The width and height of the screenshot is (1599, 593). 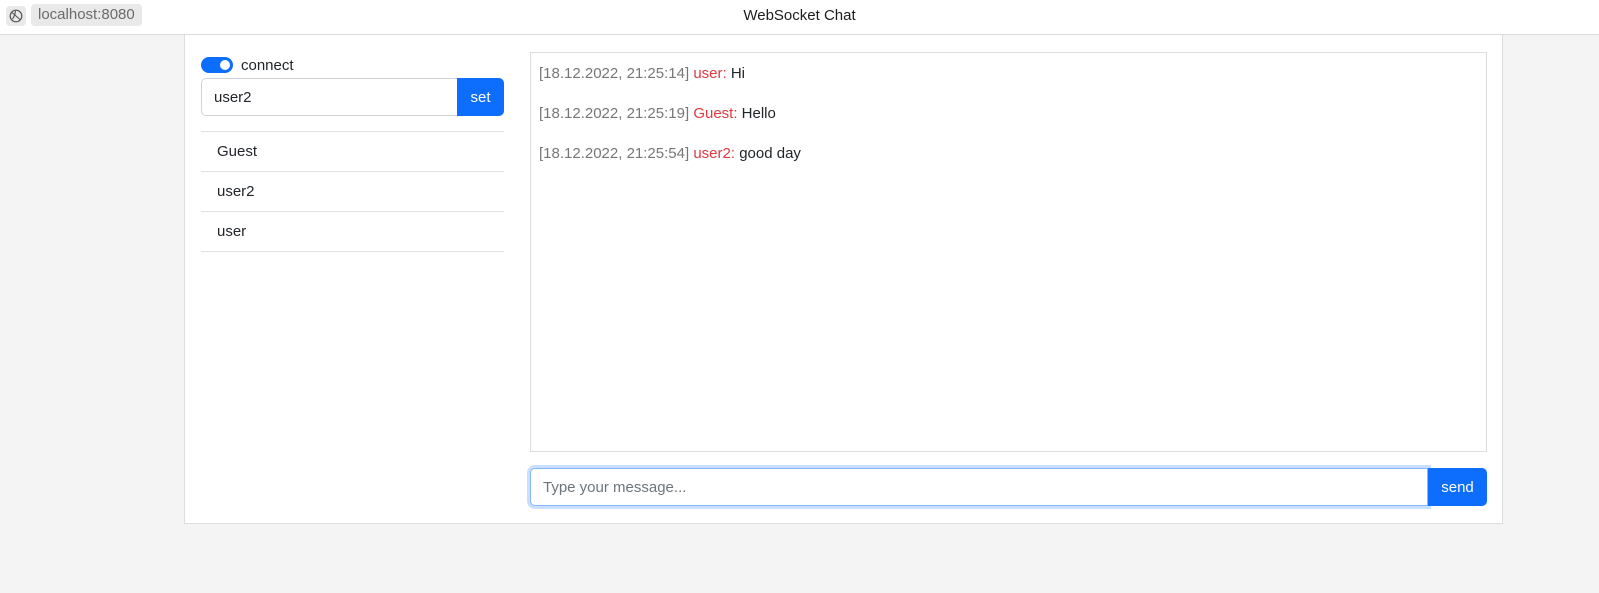 What do you see at coordinates (770, 153) in the screenshot?
I see `message-text: good day` at bounding box center [770, 153].